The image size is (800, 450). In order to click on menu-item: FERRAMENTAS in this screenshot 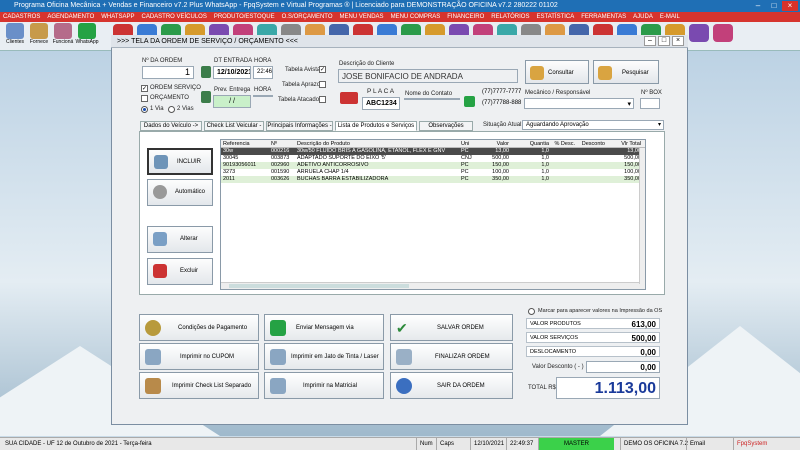, I will do `click(603, 17)`.